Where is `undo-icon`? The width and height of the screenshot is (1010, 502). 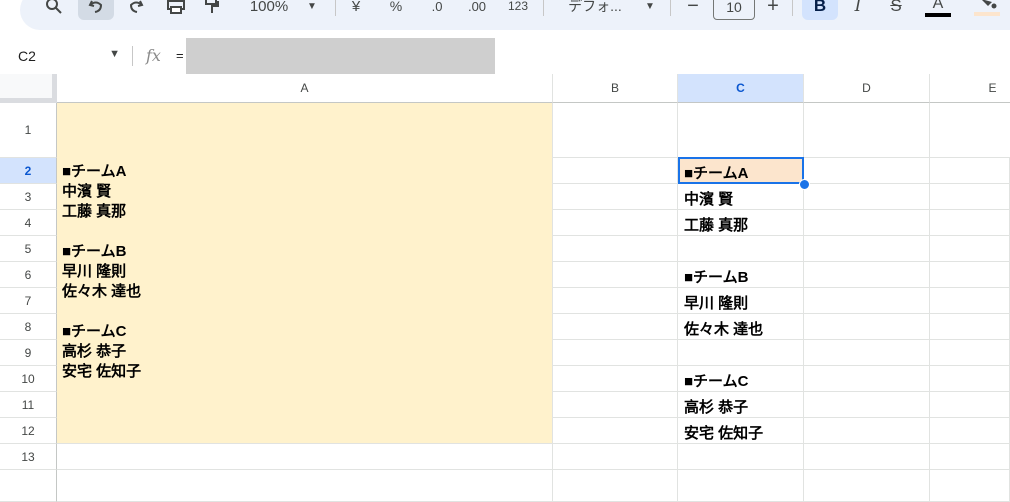
undo-icon is located at coordinates (96, 10).